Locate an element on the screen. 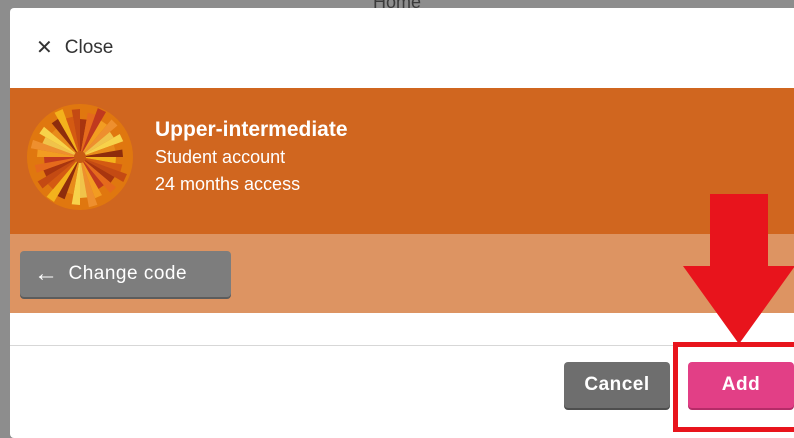  add-button: Add is located at coordinates (741, 385).